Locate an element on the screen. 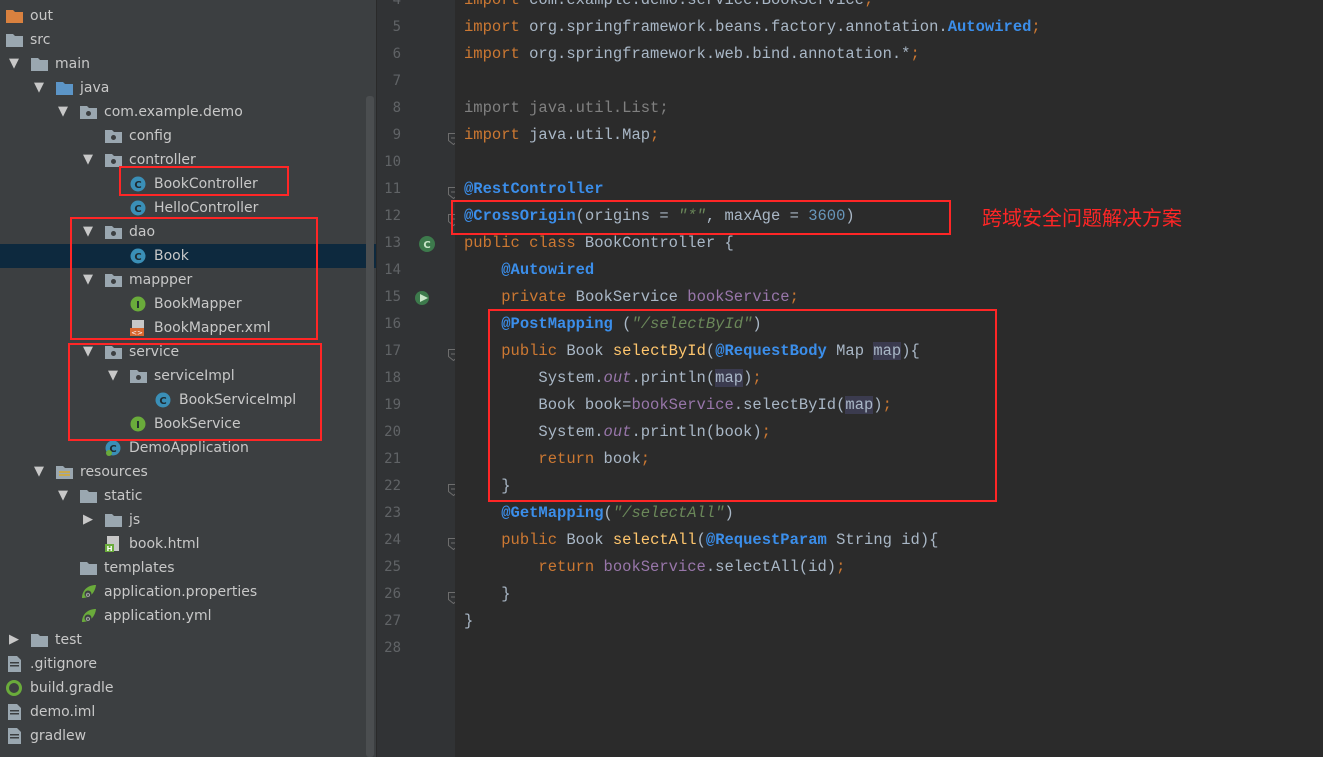 The height and width of the screenshot is (757, 1323). tree-item-label: main is located at coordinates (72, 64).